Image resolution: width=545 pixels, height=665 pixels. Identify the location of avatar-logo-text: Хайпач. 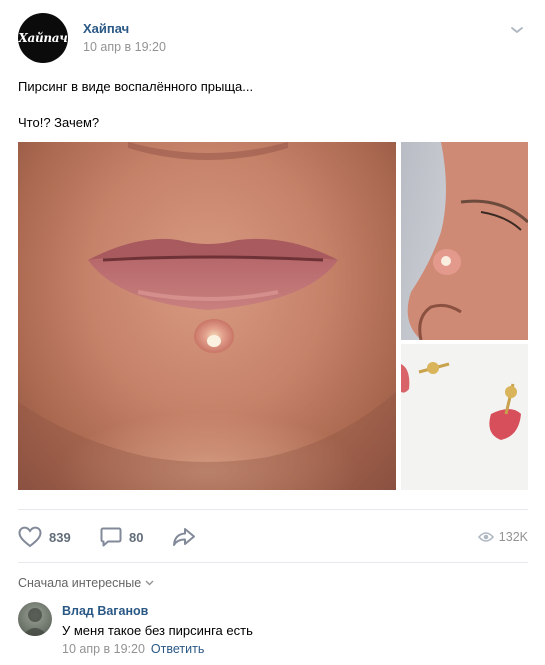
(43, 38).